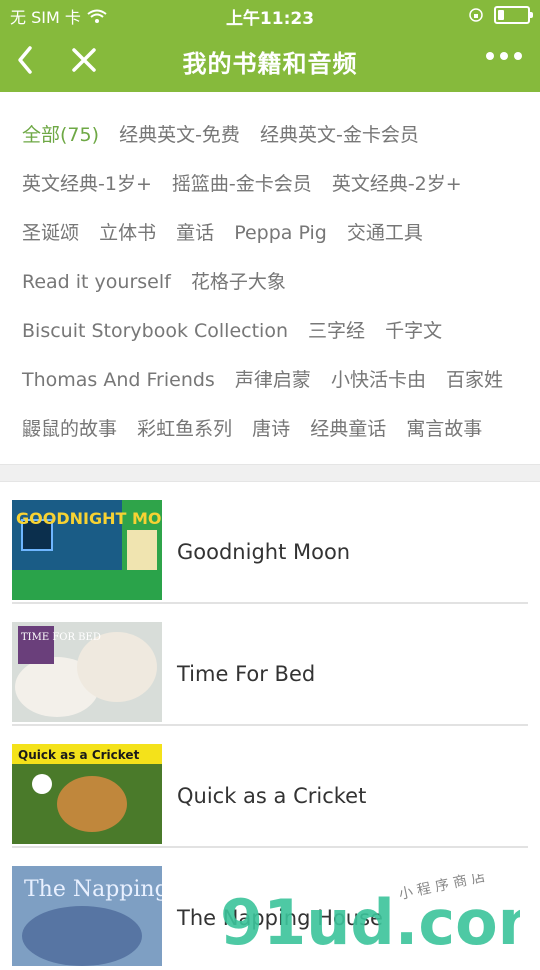 This screenshot has height=970, width=540. Describe the element at coordinates (280, 233) in the screenshot. I see `tag-item: Peppa Pig` at that location.